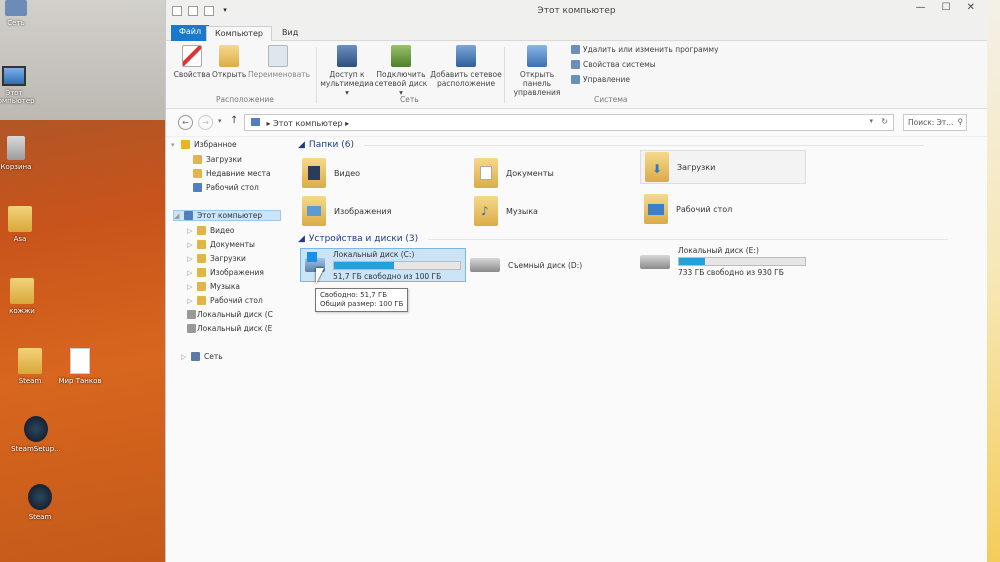  I want to click on nav-recent-places: Недавние места, so click(232, 173).